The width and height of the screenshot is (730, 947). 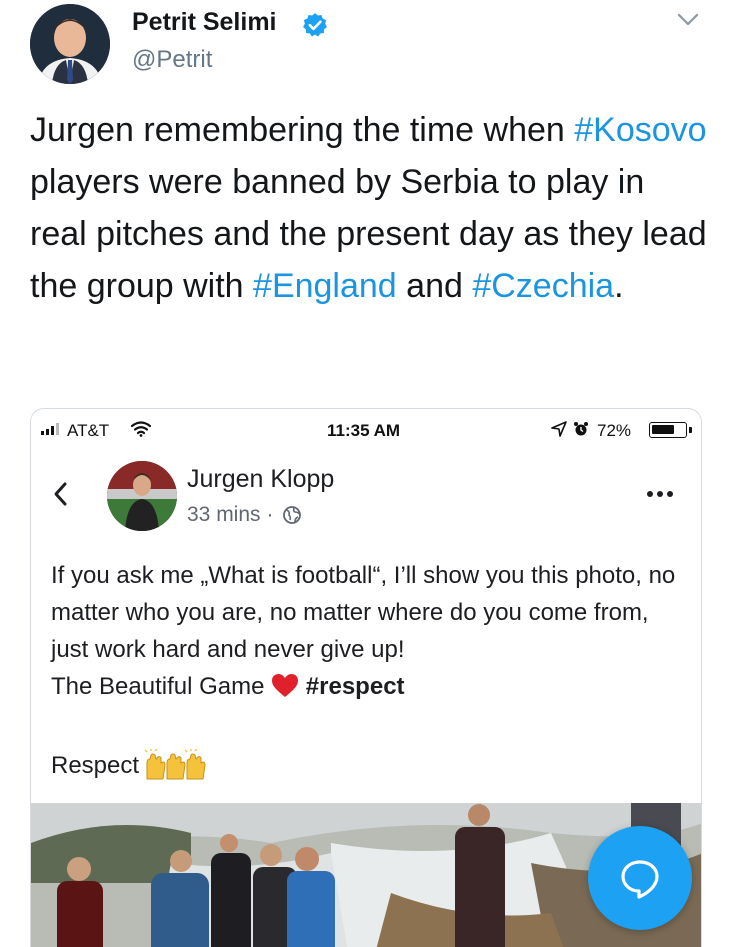 I want to click on tweet-hashtag: #England, so click(x=325, y=286).